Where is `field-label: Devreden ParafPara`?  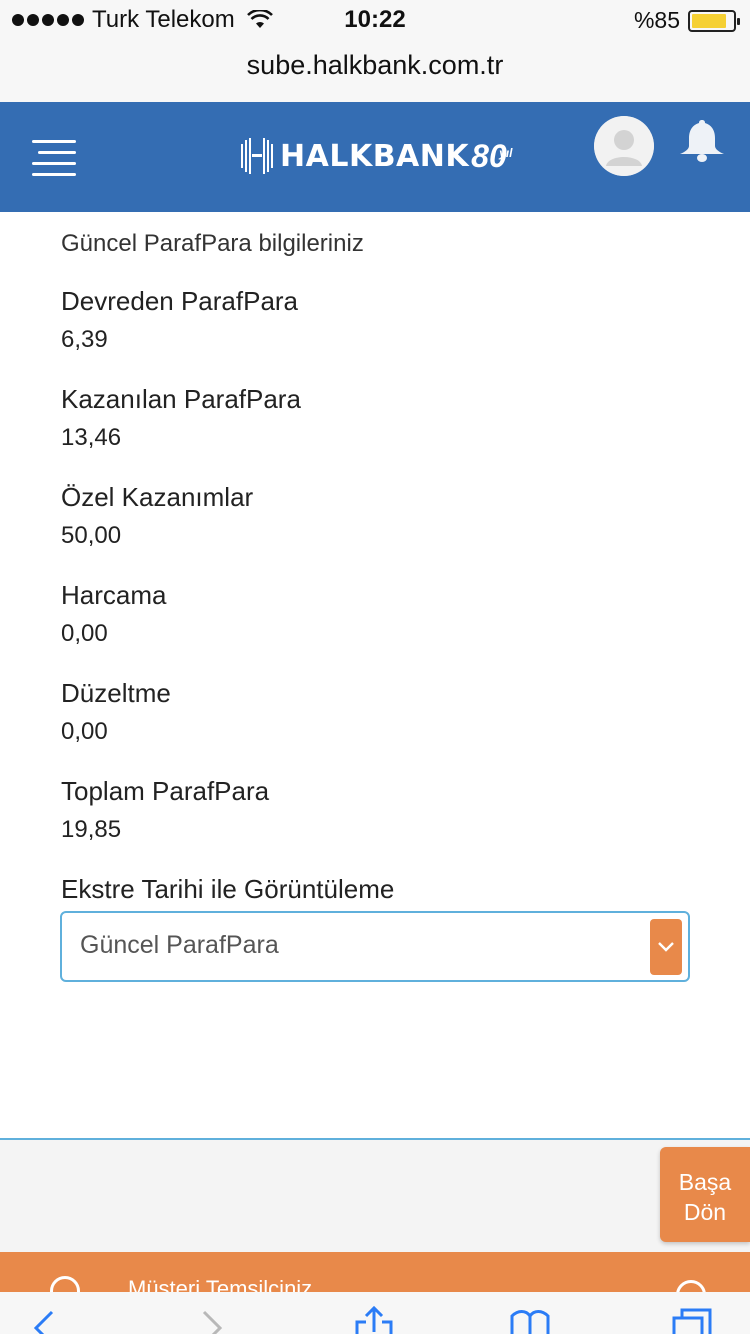
field-label: Devreden ParafPara is located at coordinates (180, 301).